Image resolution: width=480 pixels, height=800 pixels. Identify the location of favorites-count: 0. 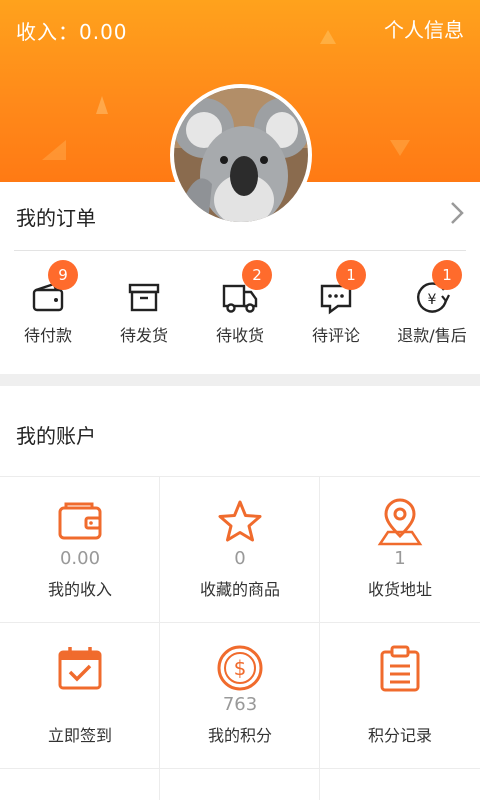
(240, 558).